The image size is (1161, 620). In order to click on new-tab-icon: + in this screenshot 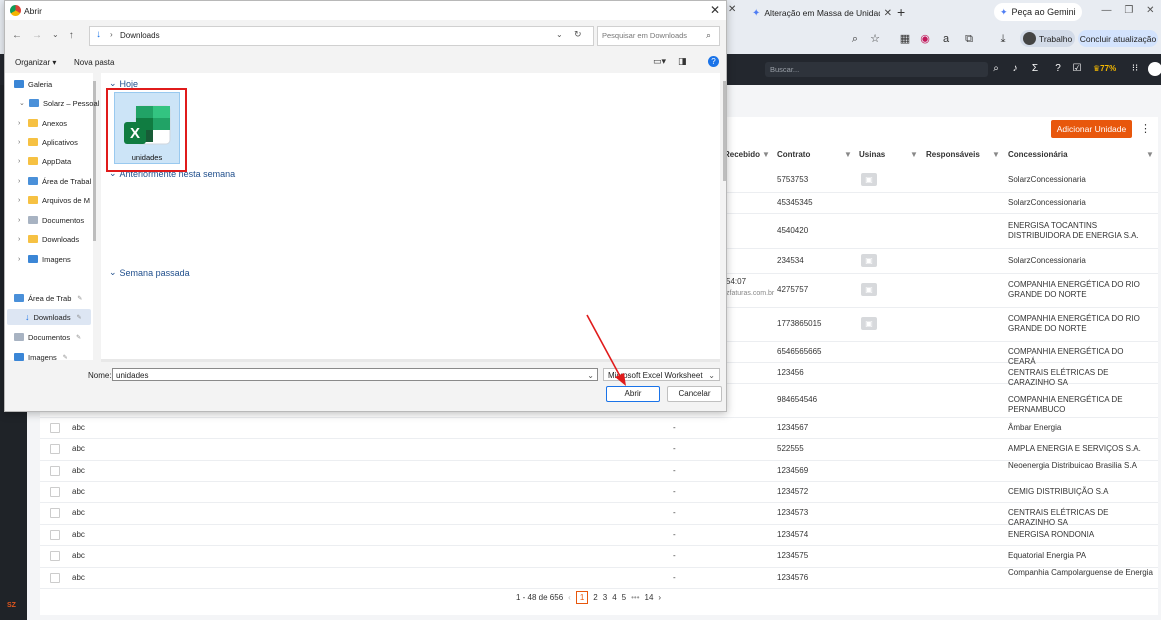, I will do `click(901, 12)`.